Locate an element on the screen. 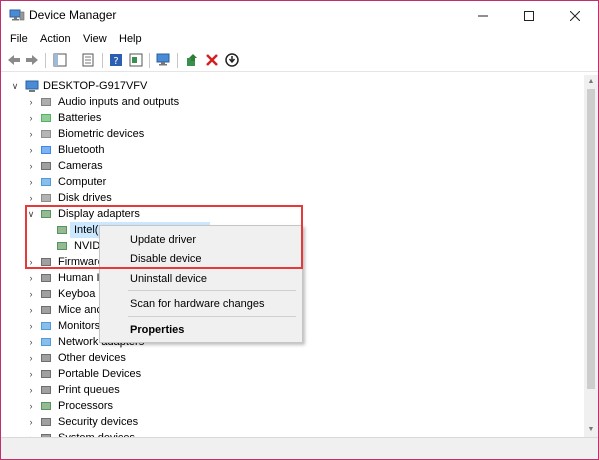 The image size is (599, 460). download-icon is located at coordinates (232, 60).